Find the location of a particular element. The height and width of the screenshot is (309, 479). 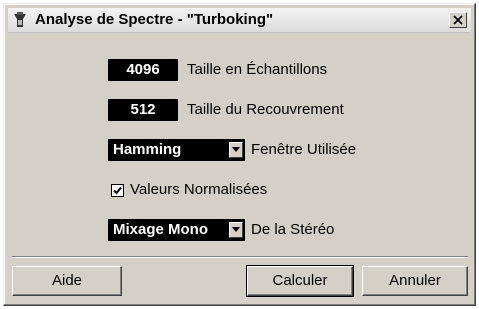

stereo-mix-select: Mixage Mono is located at coordinates (176, 230).